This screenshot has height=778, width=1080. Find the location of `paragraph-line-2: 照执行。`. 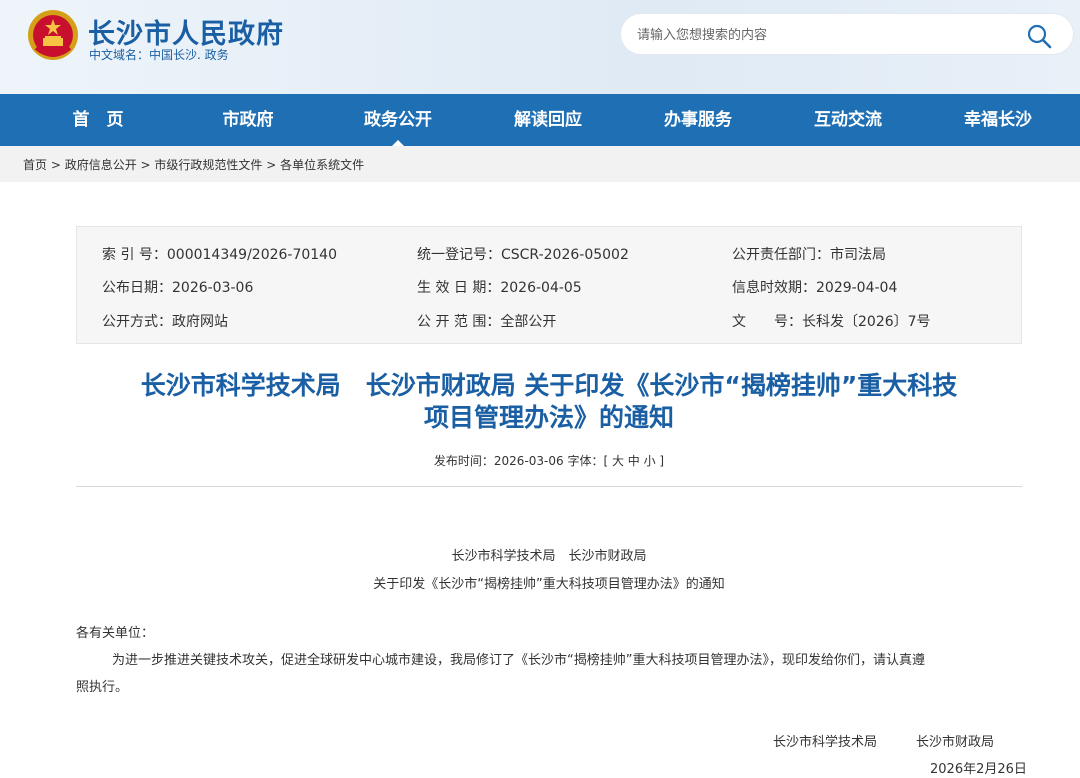

paragraph-line-2: 照执行。 is located at coordinates (102, 687).